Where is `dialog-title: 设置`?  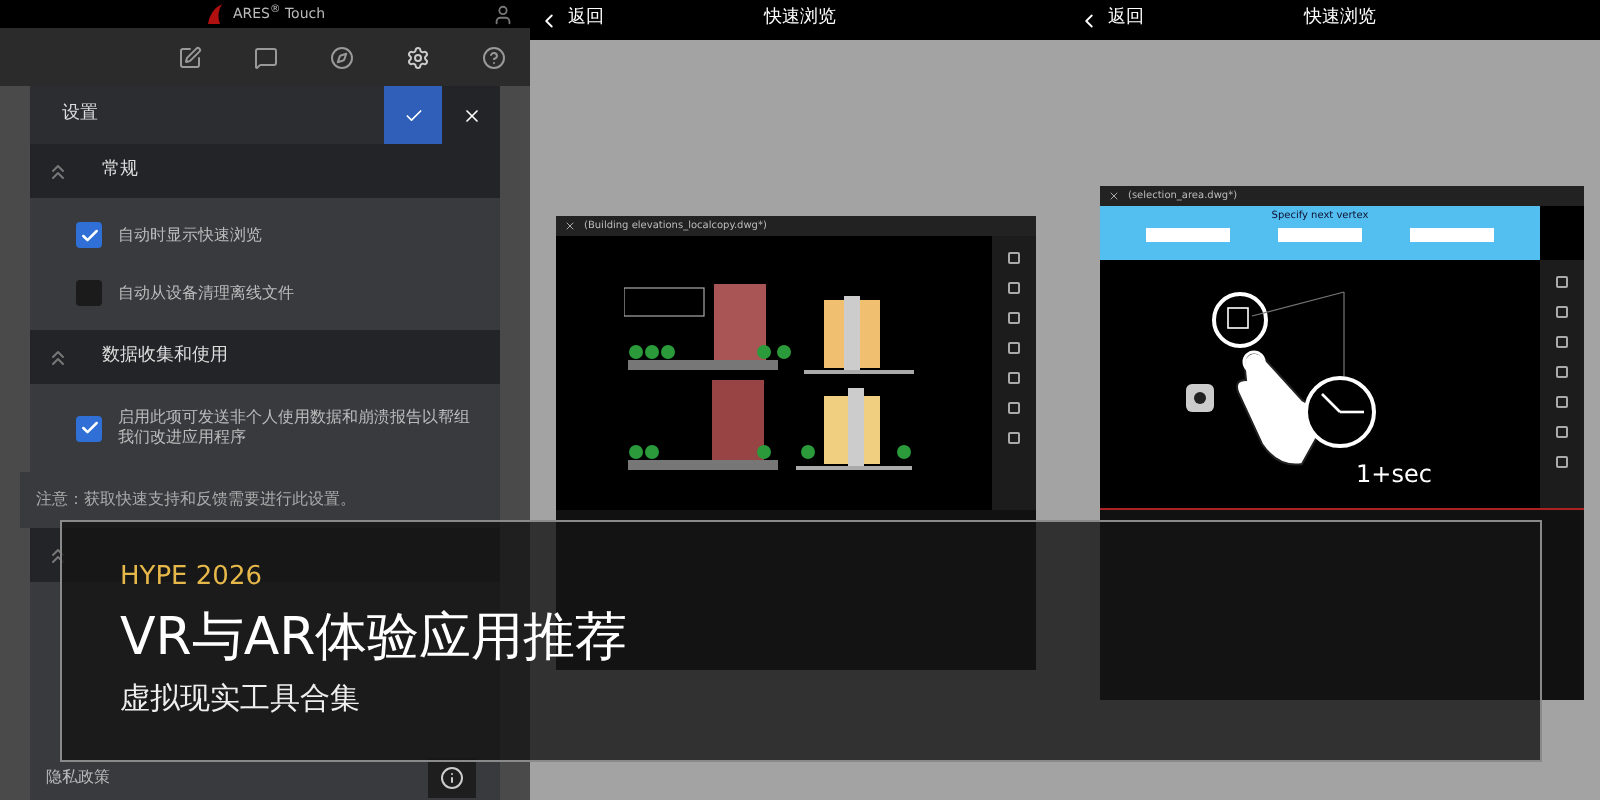
dialog-title: 设置 is located at coordinates (80, 114).